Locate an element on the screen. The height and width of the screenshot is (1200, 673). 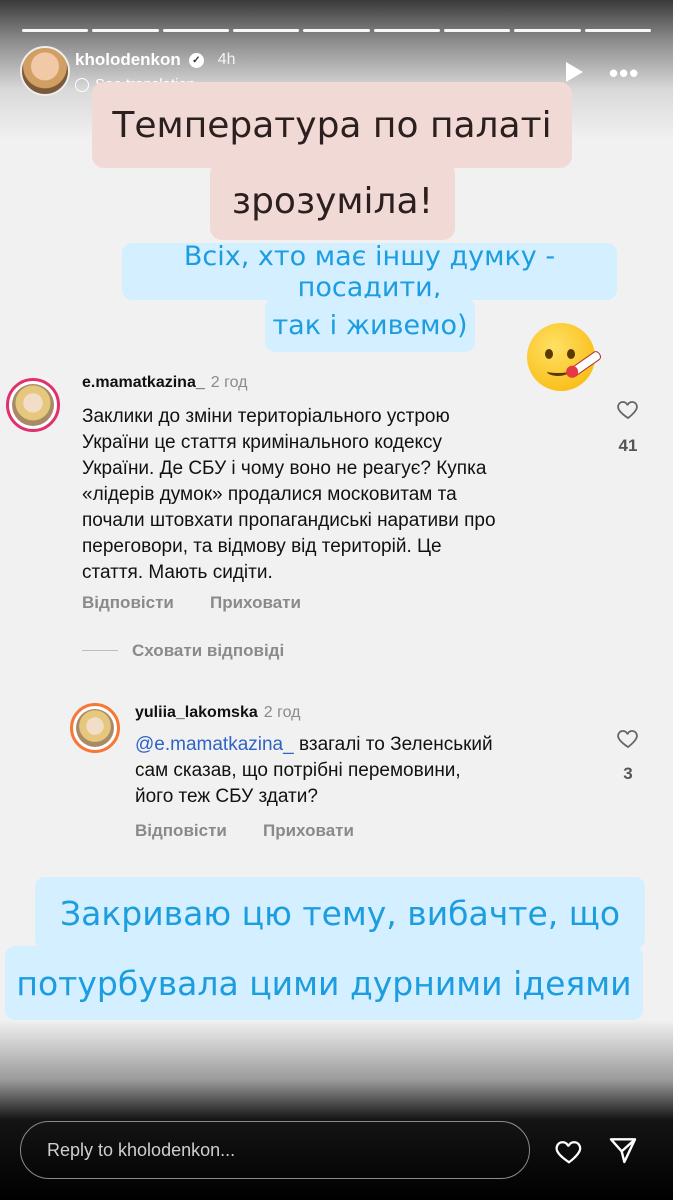
divider is located at coordinates (100, 650).